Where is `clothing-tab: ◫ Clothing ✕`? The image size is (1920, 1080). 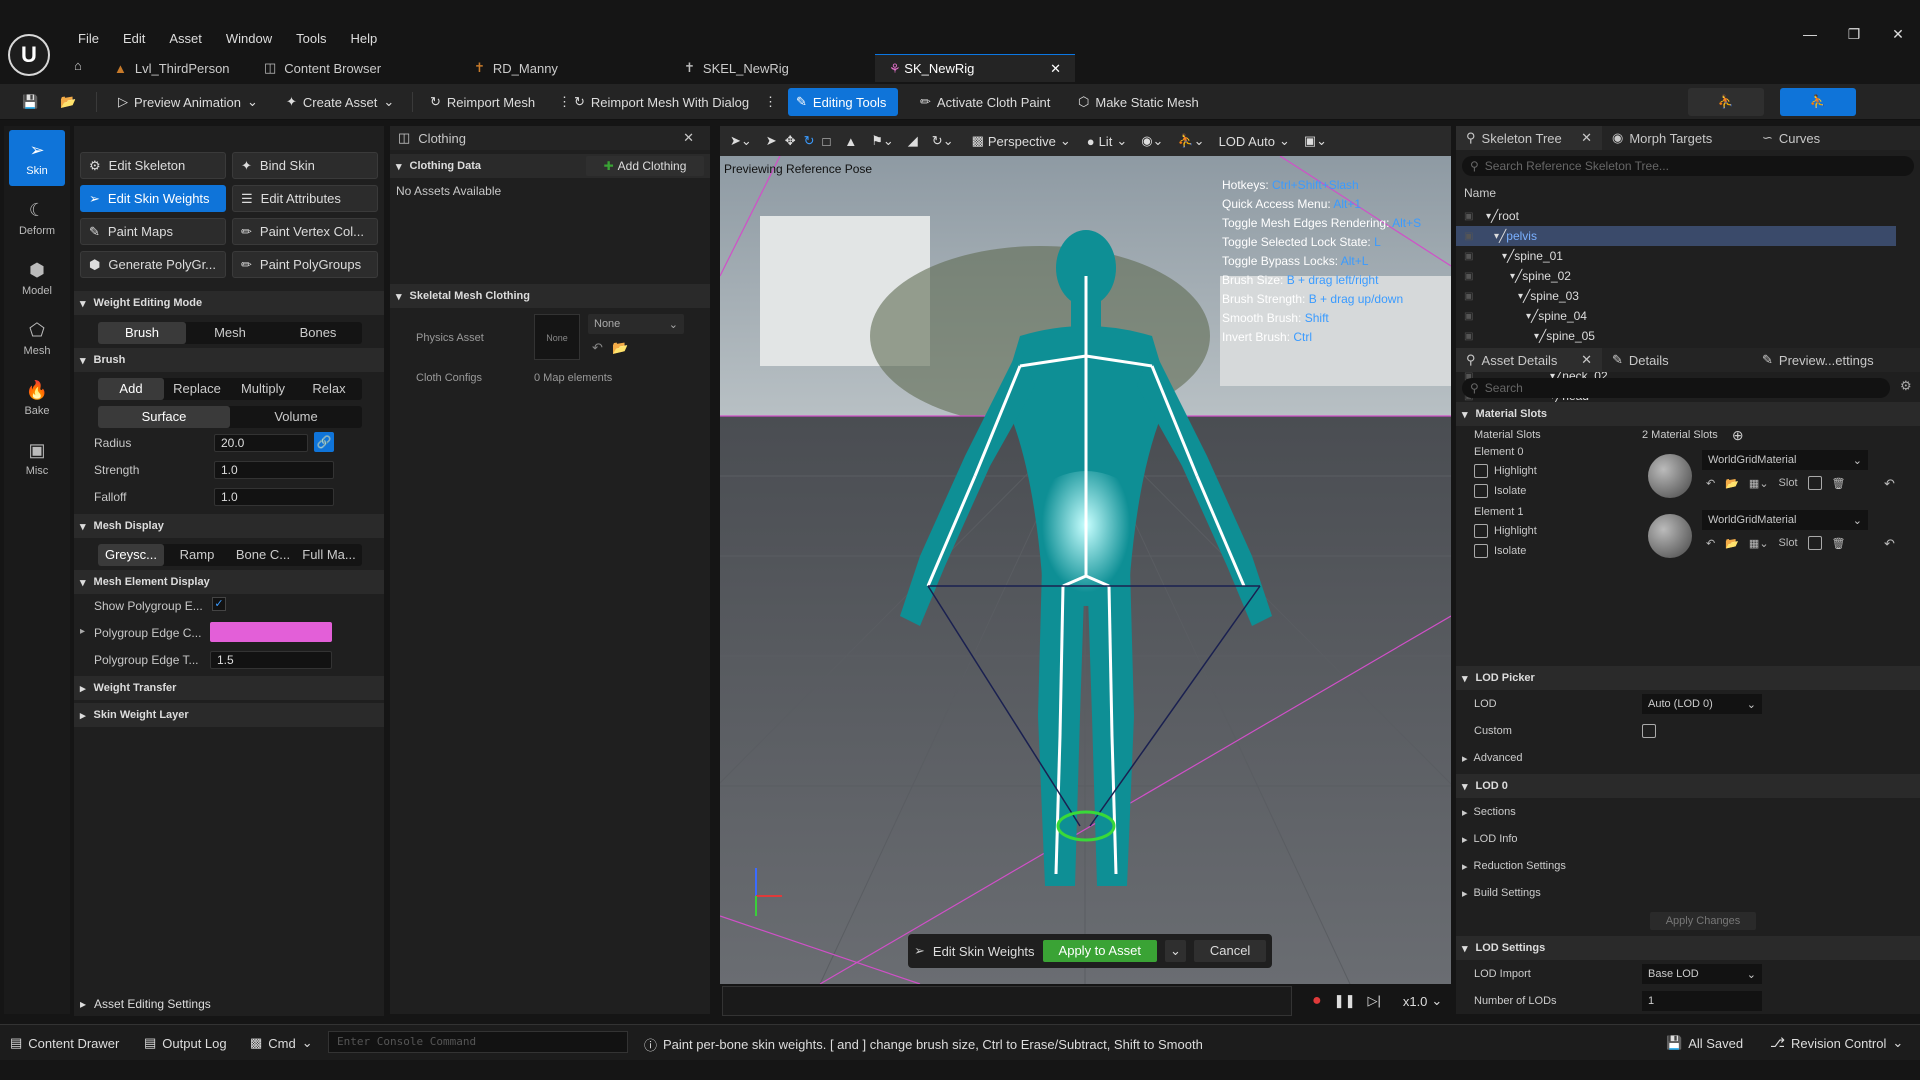 clothing-tab: ◫ Clothing ✕ is located at coordinates (550, 138).